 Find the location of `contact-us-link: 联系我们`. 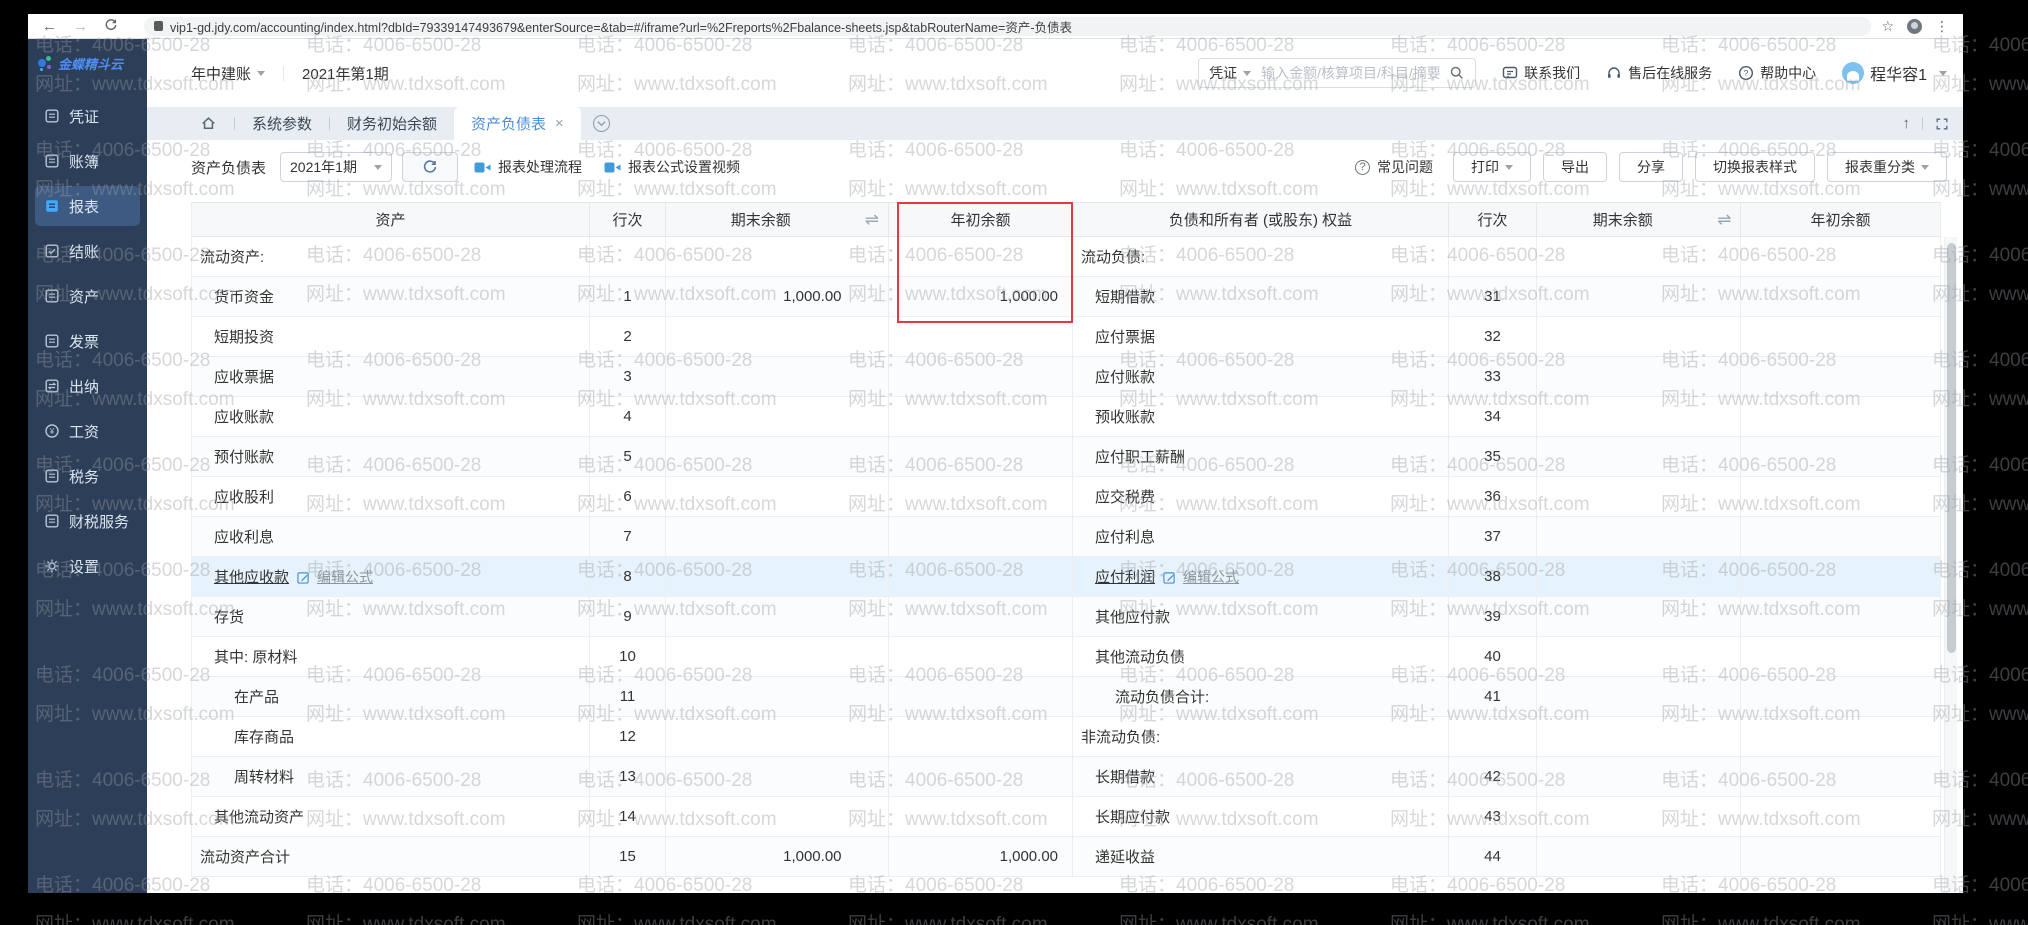

contact-us-link: 联系我们 is located at coordinates (1541, 73).